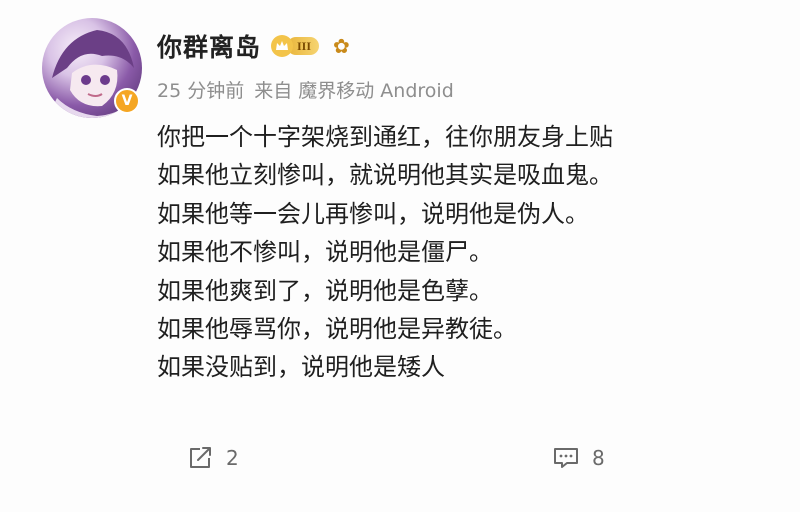 This screenshot has width=800, height=512. Describe the element at coordinates (400, 464) in the screenshot. I see `action-bar: 2 8` at that location.